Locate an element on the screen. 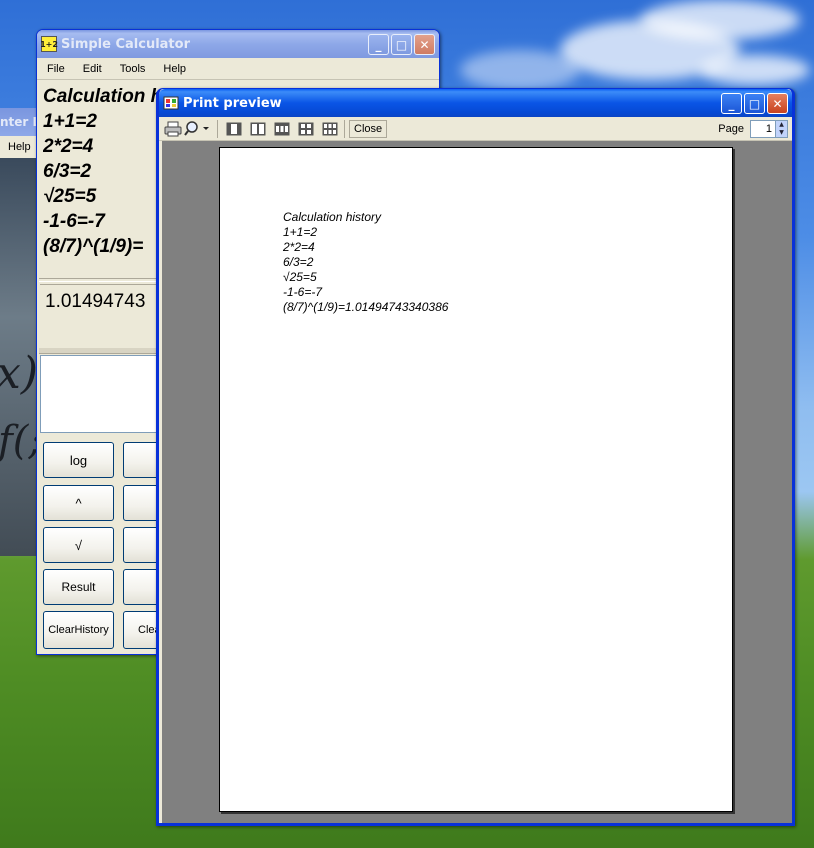 This screenshot has width=814, height=848. print-preview-title: Print preview is located at coordinates (232, 103).